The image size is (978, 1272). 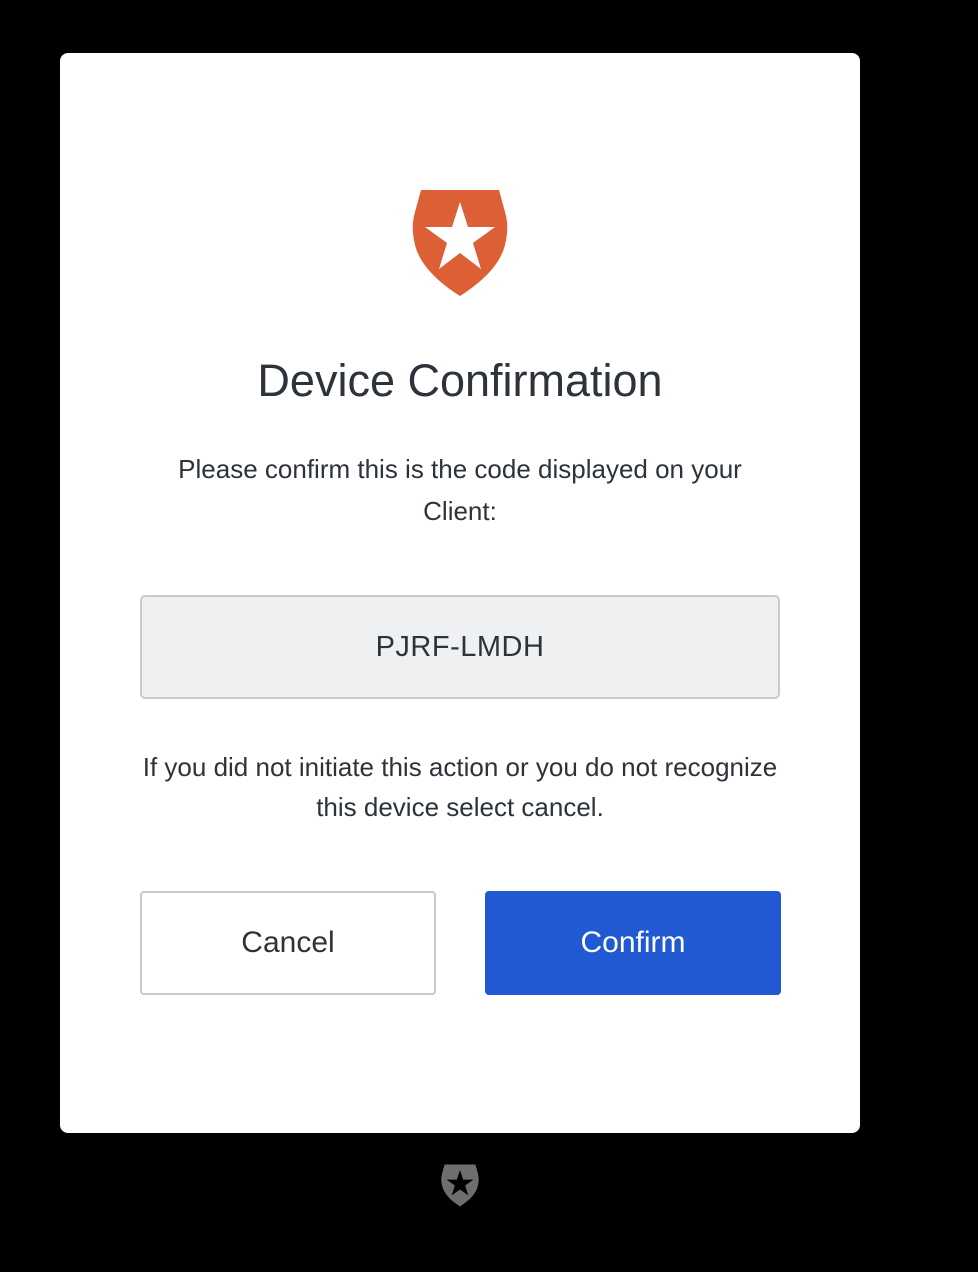 What do you see at coordinates (460, 380) in the screenshot?
I see `page-title: Device Confirmation` at bounding box center [460, 380].